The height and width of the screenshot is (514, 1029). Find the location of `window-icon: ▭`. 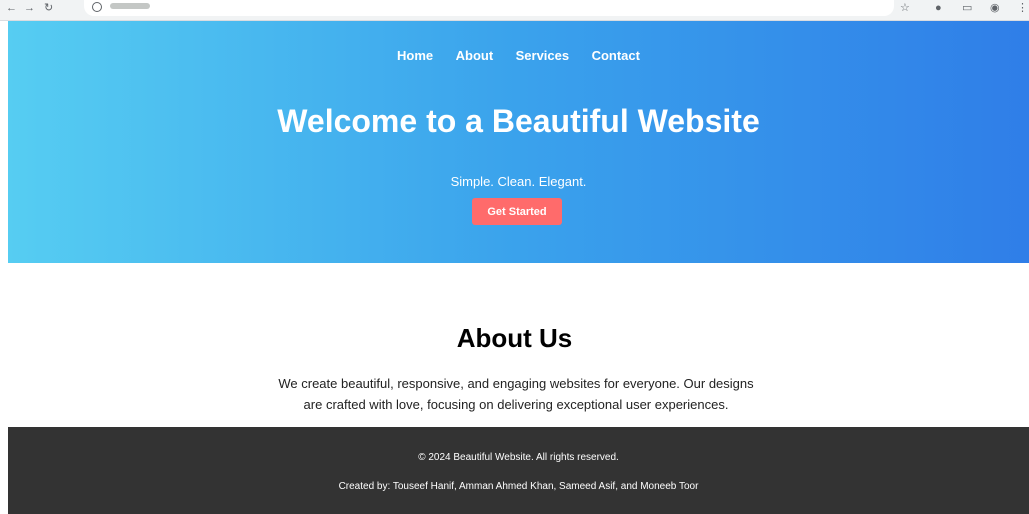

window-icon: ▭ is located at coordinates (967, 8).